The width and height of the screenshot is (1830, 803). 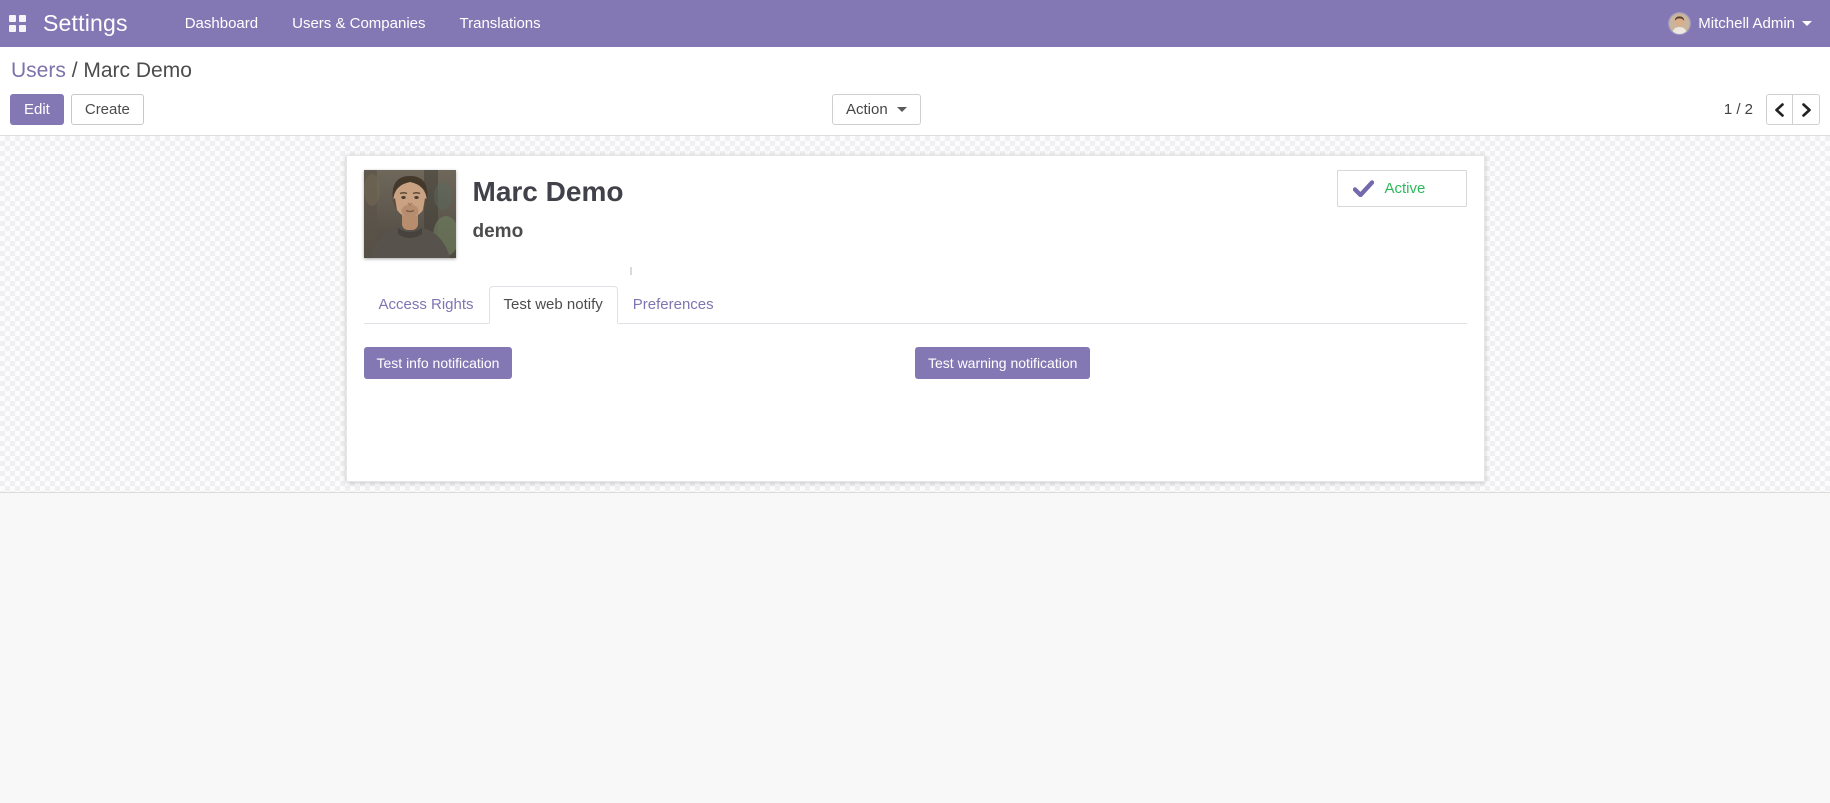 What do you see at coordinates (867, 109) in the screenshot?
I see `action-dropdown-label: Action` at bounding box center [867, 109].